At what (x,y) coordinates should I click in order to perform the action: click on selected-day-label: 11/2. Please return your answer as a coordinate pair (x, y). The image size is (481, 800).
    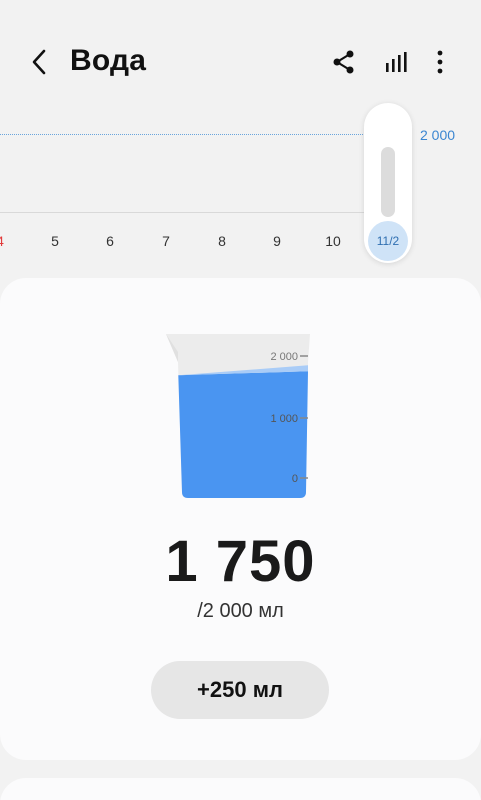
    Looking at the image, I should click on (388, 241).